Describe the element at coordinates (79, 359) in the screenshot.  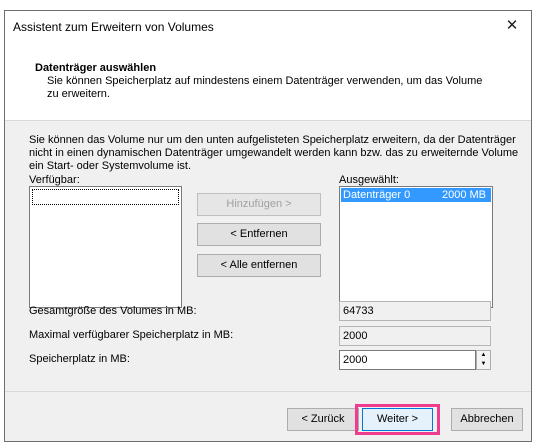
I see `space-label: Speicherplatz in MB:` at that location.